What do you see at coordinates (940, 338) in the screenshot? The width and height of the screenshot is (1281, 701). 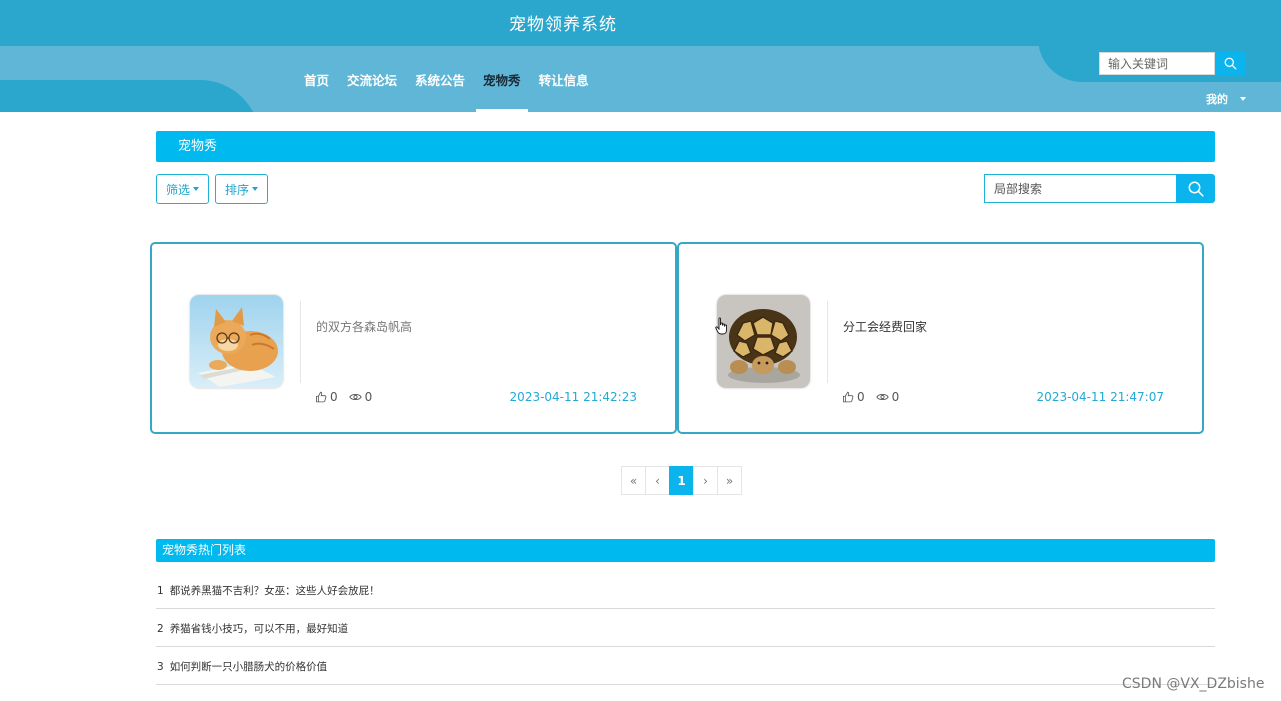 I see `pet-show-card: 分工会经费回家 0 0 2023-04-11 21:47:07` at bounding box center [940, 338].